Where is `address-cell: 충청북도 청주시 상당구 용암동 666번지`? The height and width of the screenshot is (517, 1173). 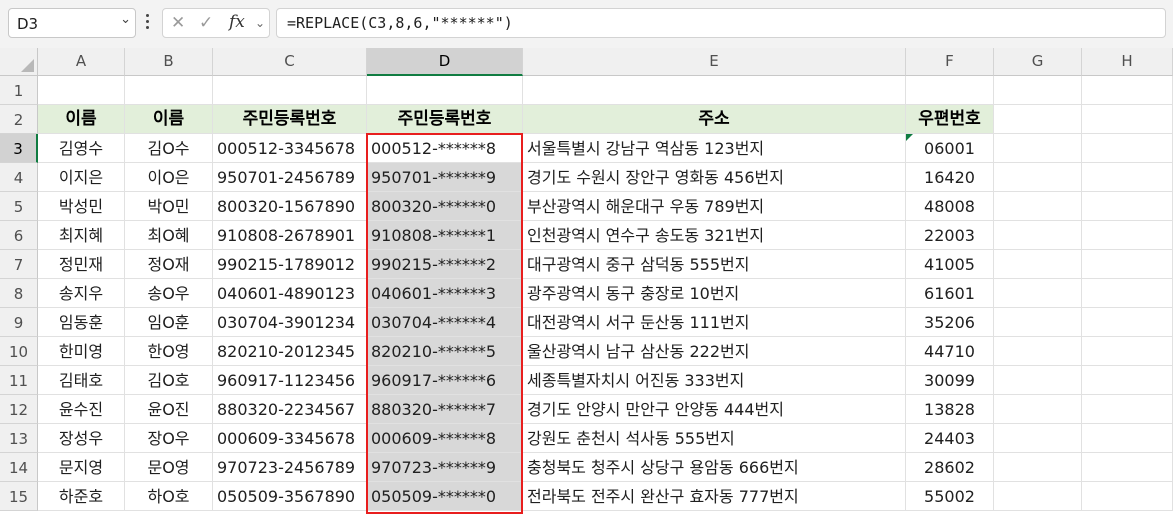
address-cell: 충청북도 청주시 상당구 용암동 666번지 is located at coordinates (714, 467).